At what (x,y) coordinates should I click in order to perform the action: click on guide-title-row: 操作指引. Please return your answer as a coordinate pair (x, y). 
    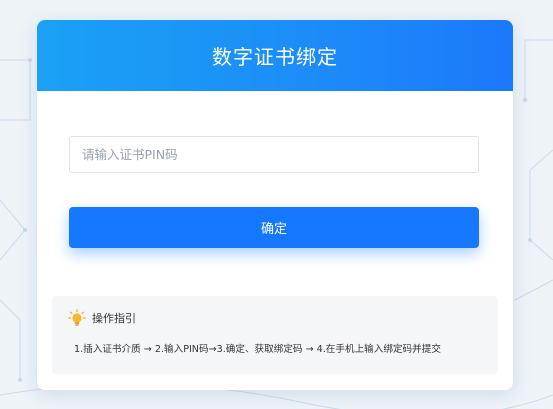
    Looking at the image, I should click on (102, 318).